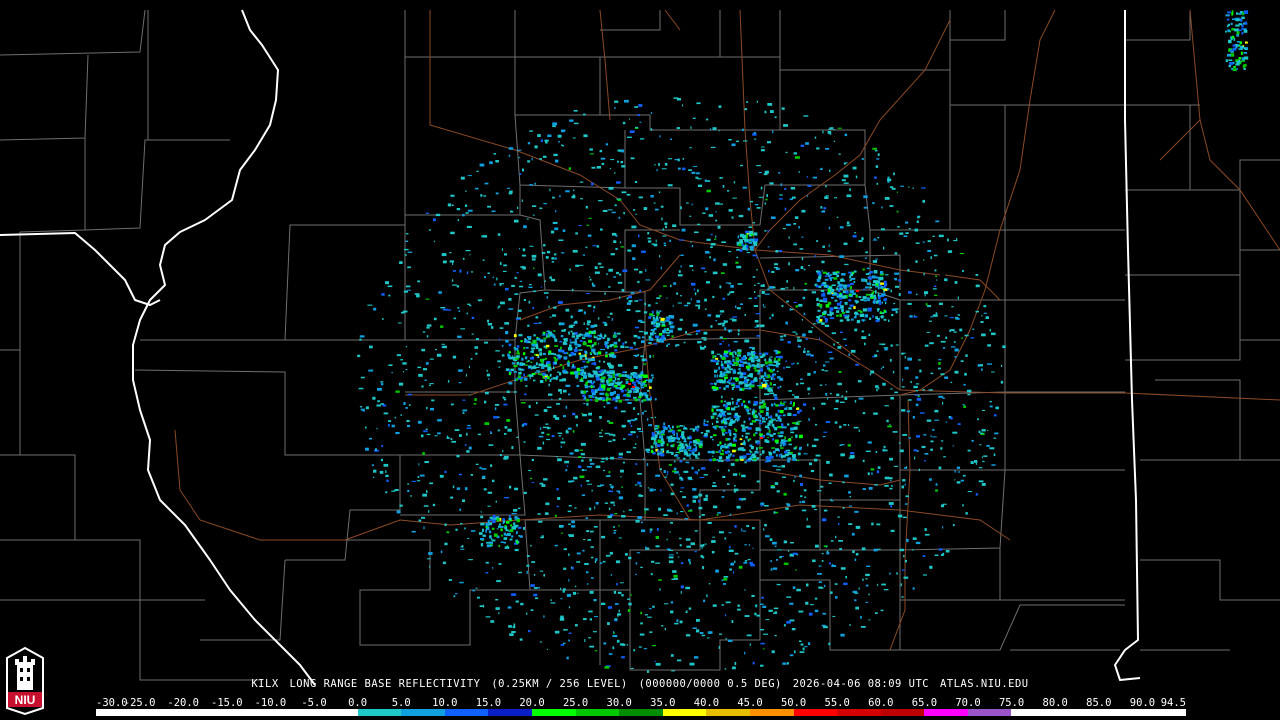 Image resolution: width=1280 pixels, height=720 pixels. Describe the element at coordinates (1142, 703) in the screenshot. I see `scale-label: 90.0` at that location.